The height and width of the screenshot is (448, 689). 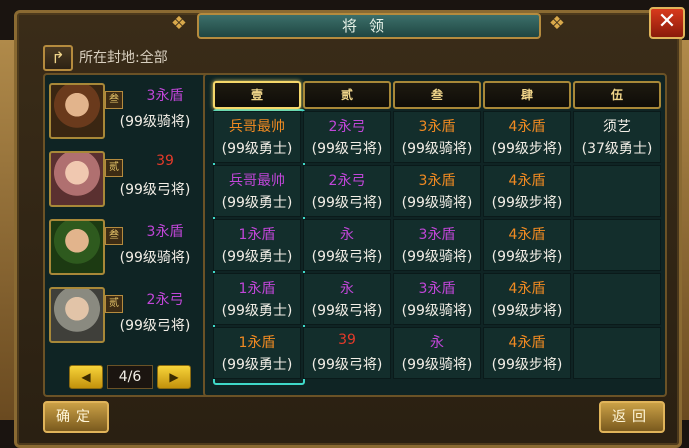 What do you see at coordinates (165, 300) in the screenshot?
I see `general-troop: 2永弓` at bounding box center [165, 300].